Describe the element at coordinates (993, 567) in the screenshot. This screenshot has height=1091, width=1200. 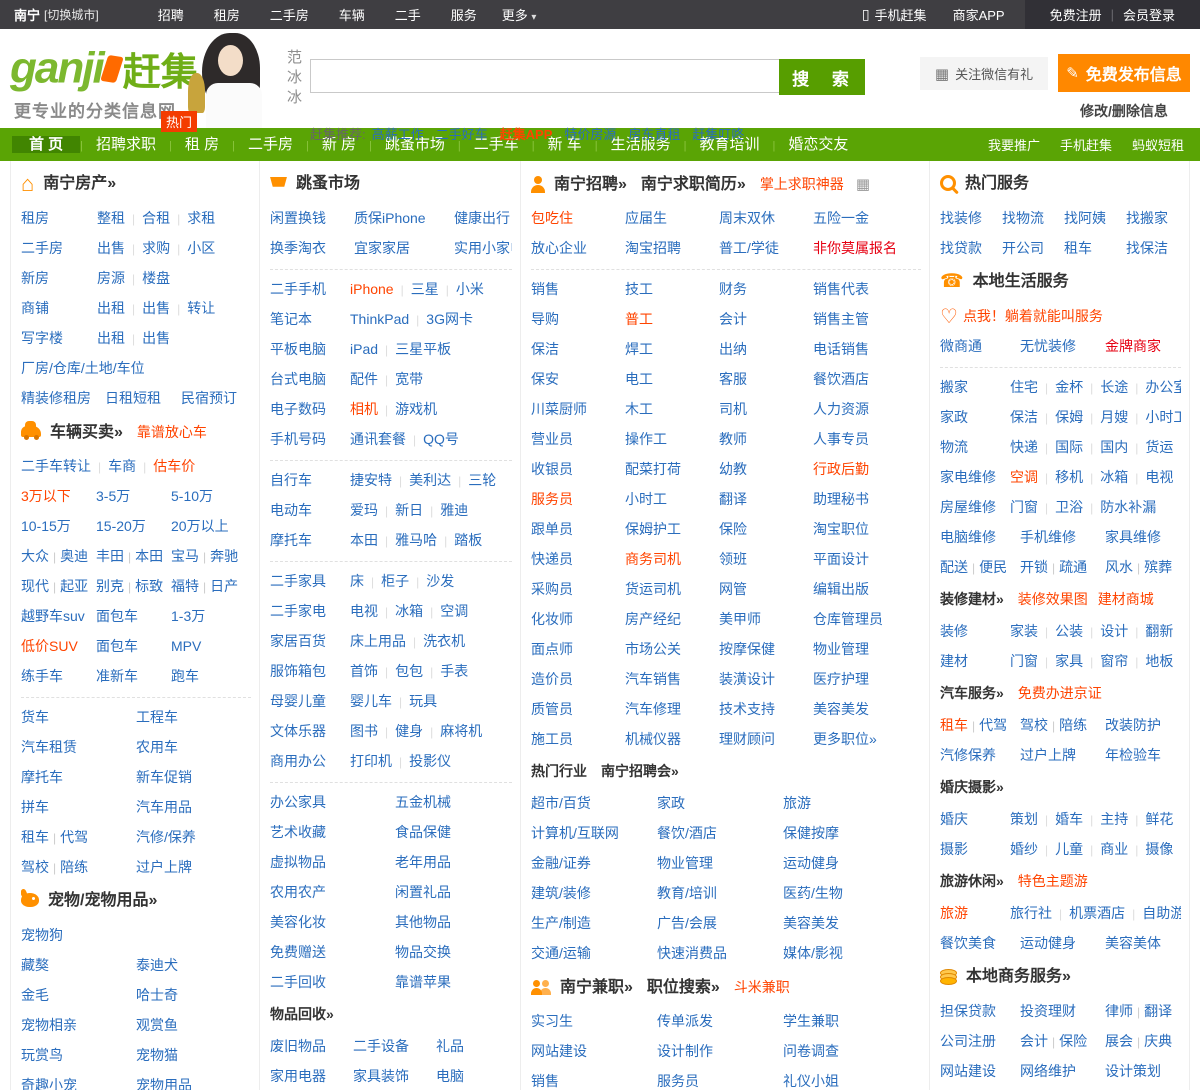
I see `link: 便民` at that location.